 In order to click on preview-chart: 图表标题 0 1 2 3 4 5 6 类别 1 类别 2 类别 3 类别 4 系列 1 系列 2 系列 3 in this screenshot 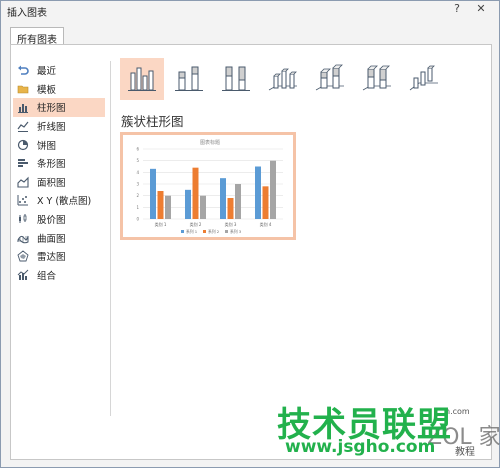, I will do `click(209, 186)`.